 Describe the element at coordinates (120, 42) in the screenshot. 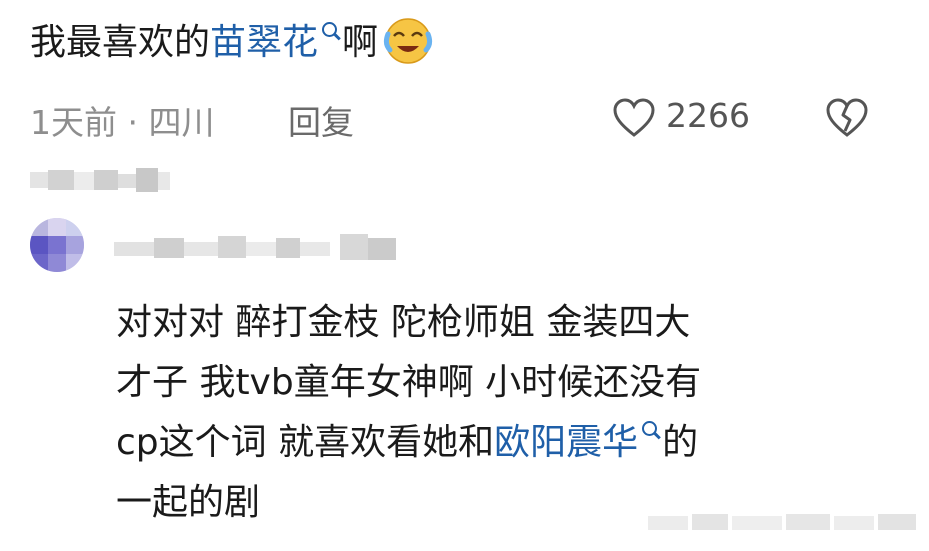

I see `comment-prefix: 我最喜欢的` at that location.